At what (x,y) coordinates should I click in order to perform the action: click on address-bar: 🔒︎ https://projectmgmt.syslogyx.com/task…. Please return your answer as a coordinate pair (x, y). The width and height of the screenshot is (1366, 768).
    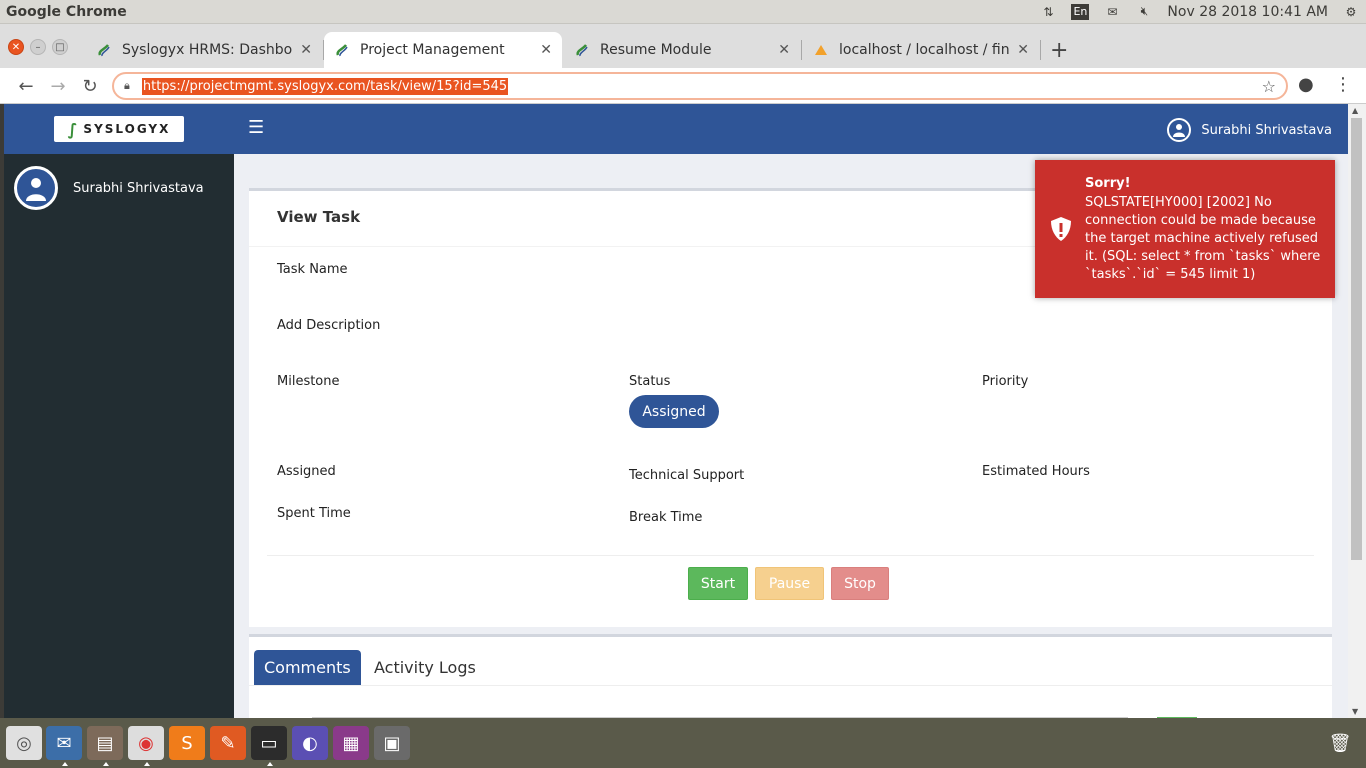
    Looking at the image, I should click on (700, 86).